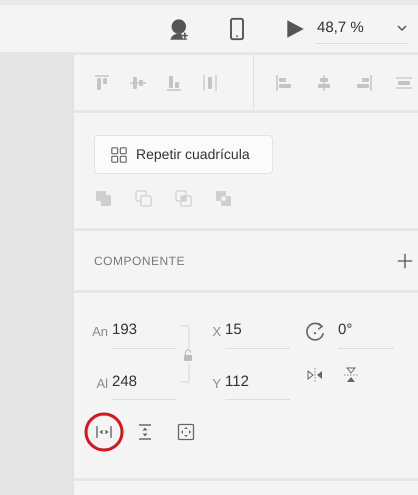 This screenshot has width=418, height=495. I want to click on field-label: Y, so click(216, 383).